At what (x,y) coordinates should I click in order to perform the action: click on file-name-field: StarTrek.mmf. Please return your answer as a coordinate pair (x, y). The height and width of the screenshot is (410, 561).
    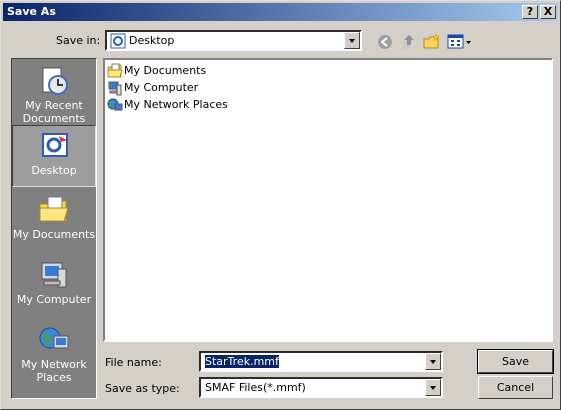
    Looking at the image, I should click on (321, 361).